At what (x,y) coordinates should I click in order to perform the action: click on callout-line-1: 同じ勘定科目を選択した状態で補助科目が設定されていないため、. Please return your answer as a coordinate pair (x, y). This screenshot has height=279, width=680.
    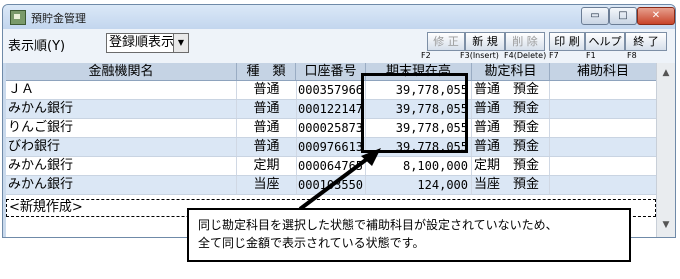
    Looking at the image, I should click on (378, 225).